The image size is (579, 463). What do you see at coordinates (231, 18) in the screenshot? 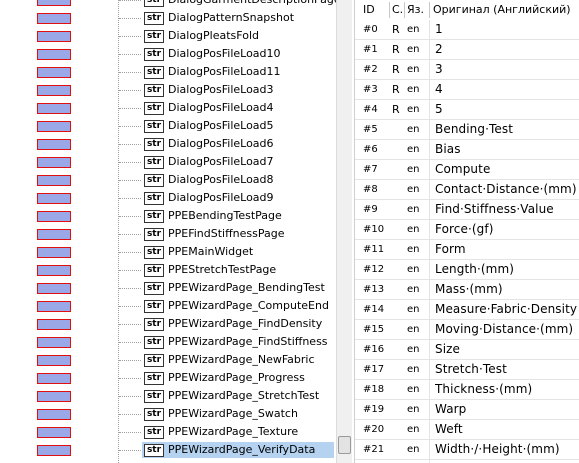
I see `tree-item-label: DialogPatternSnapshot` at bounding box center [231, 18].